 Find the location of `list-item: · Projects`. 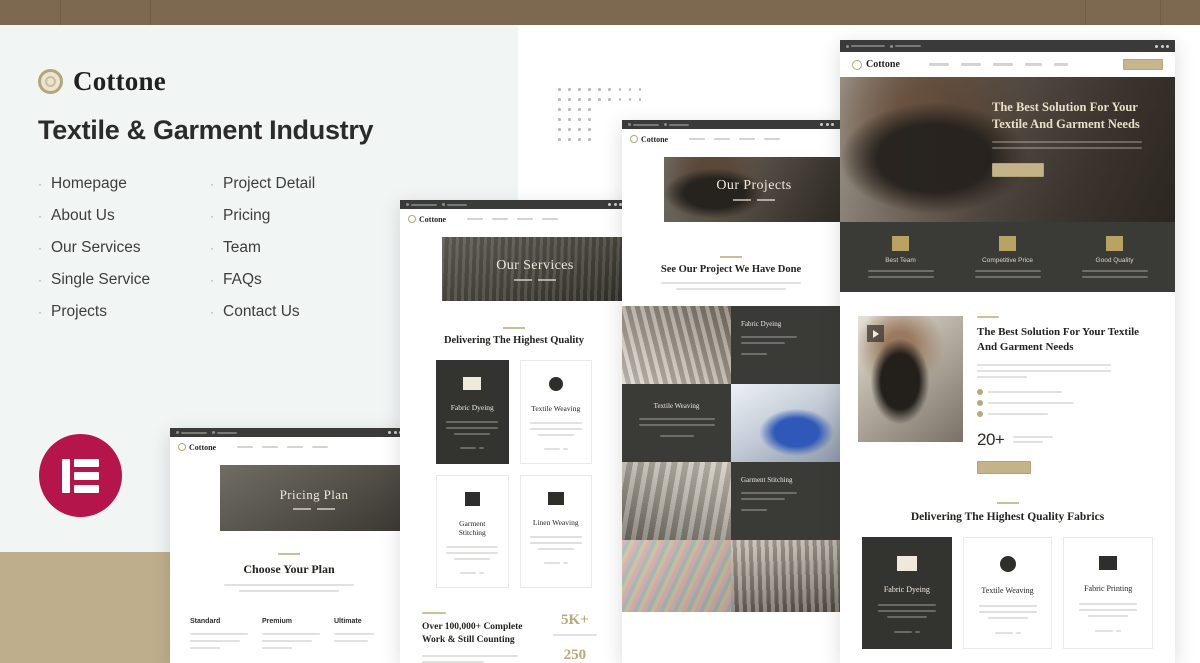

list-item: · Projects is located at coordinates (118, 312).